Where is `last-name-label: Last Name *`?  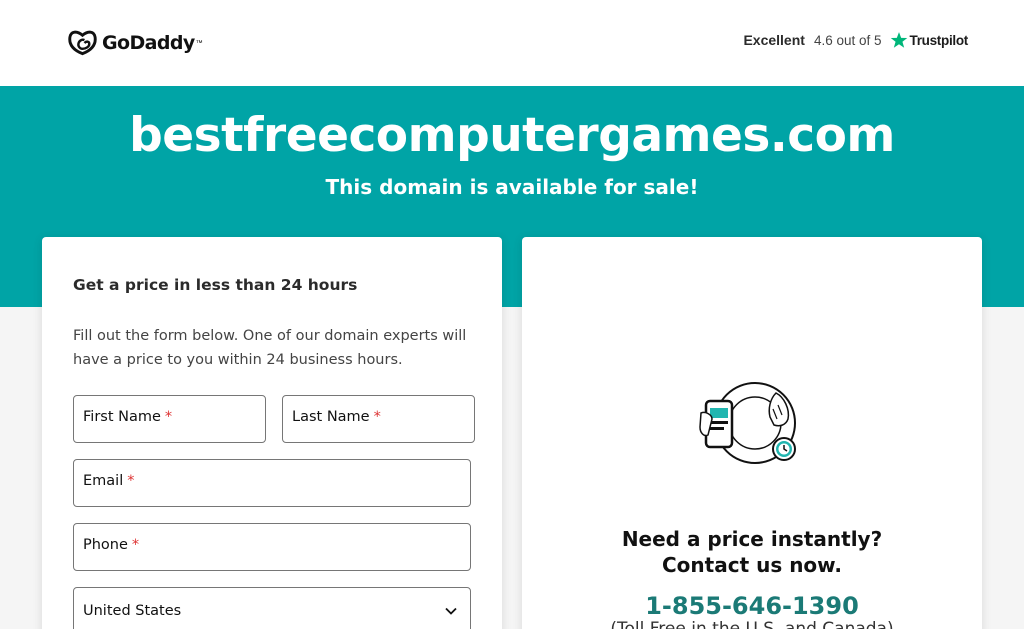
last-name-label: Last Name * is located at coordinates (336, 417).